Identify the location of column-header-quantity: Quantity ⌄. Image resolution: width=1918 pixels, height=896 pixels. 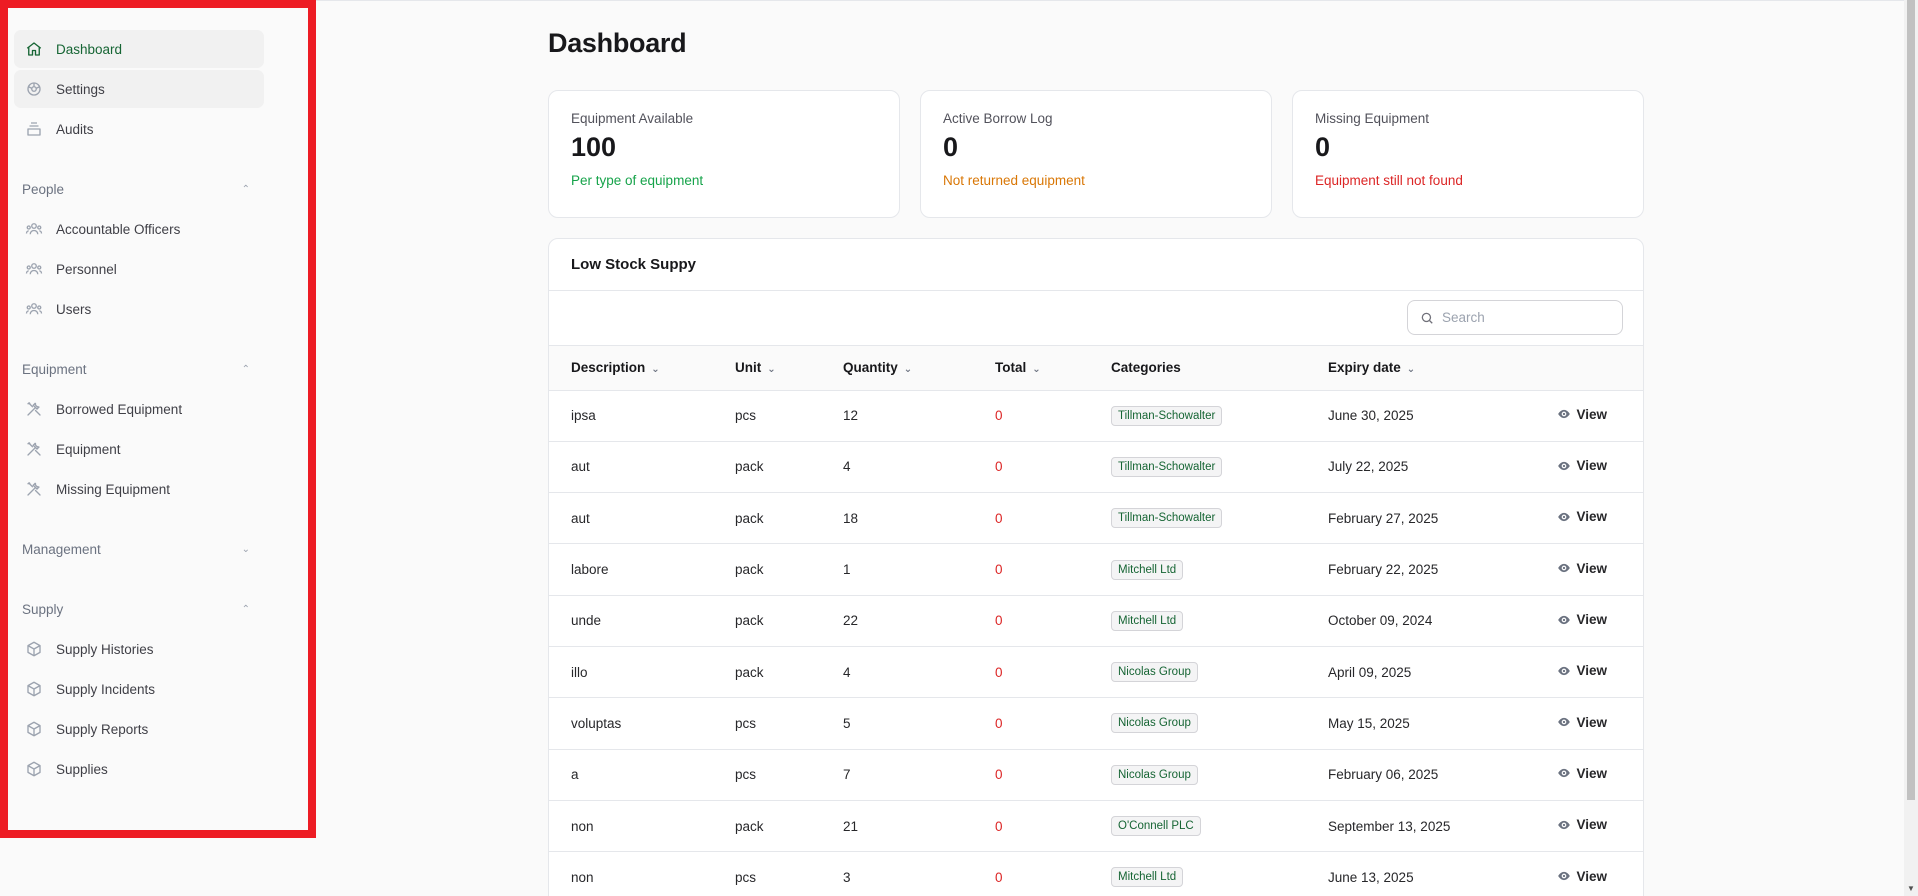
(919, 368).